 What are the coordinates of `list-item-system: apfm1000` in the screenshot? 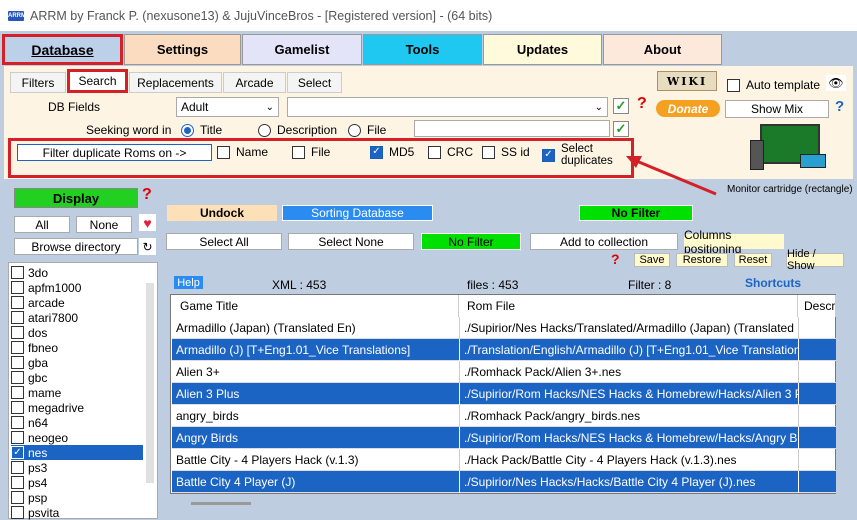 It's located at (77, 287).